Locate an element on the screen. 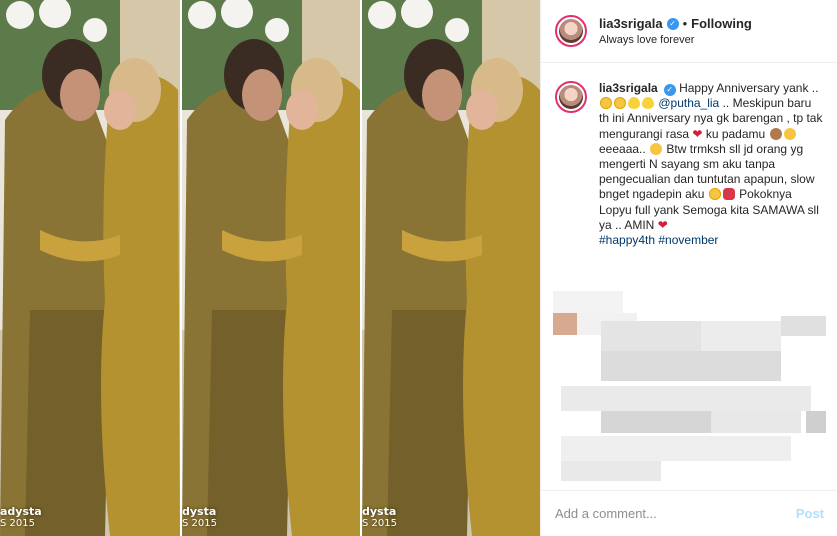  mention-link: @putha_lia is located at coordinates (688, 103).